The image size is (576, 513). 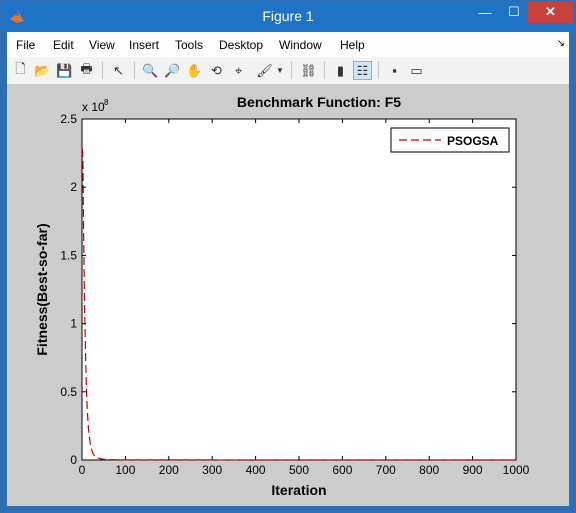 I want to click on x-axis-label: Iteration, so click(x=298, y=490).